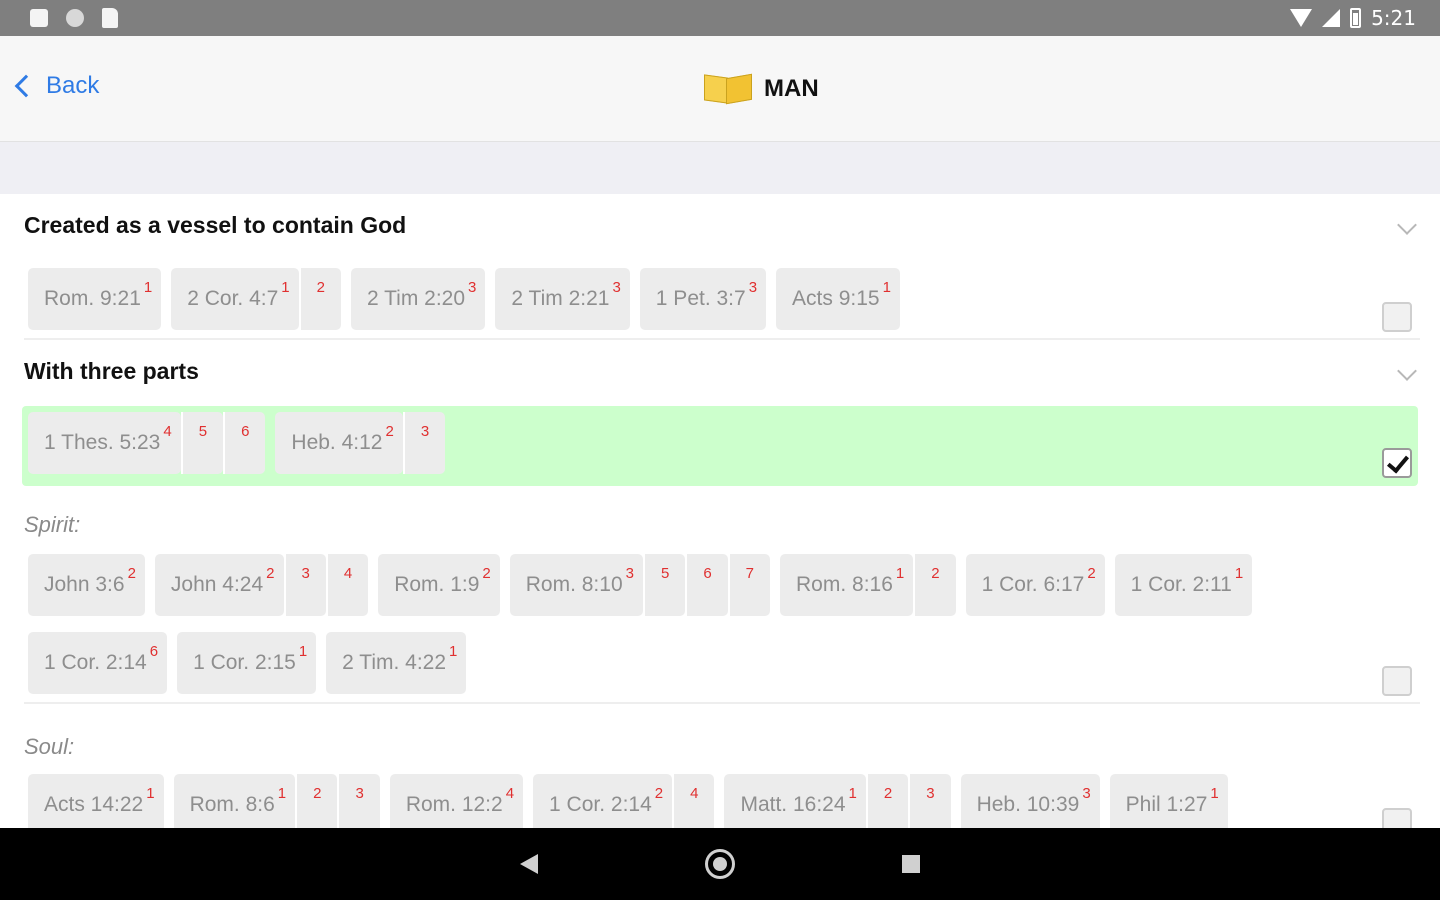 Image resolution: width=1440 pixels, height=900 pixels. I want to click on verse-chip: 2 Tim 2:20 3, so click(418, 299).